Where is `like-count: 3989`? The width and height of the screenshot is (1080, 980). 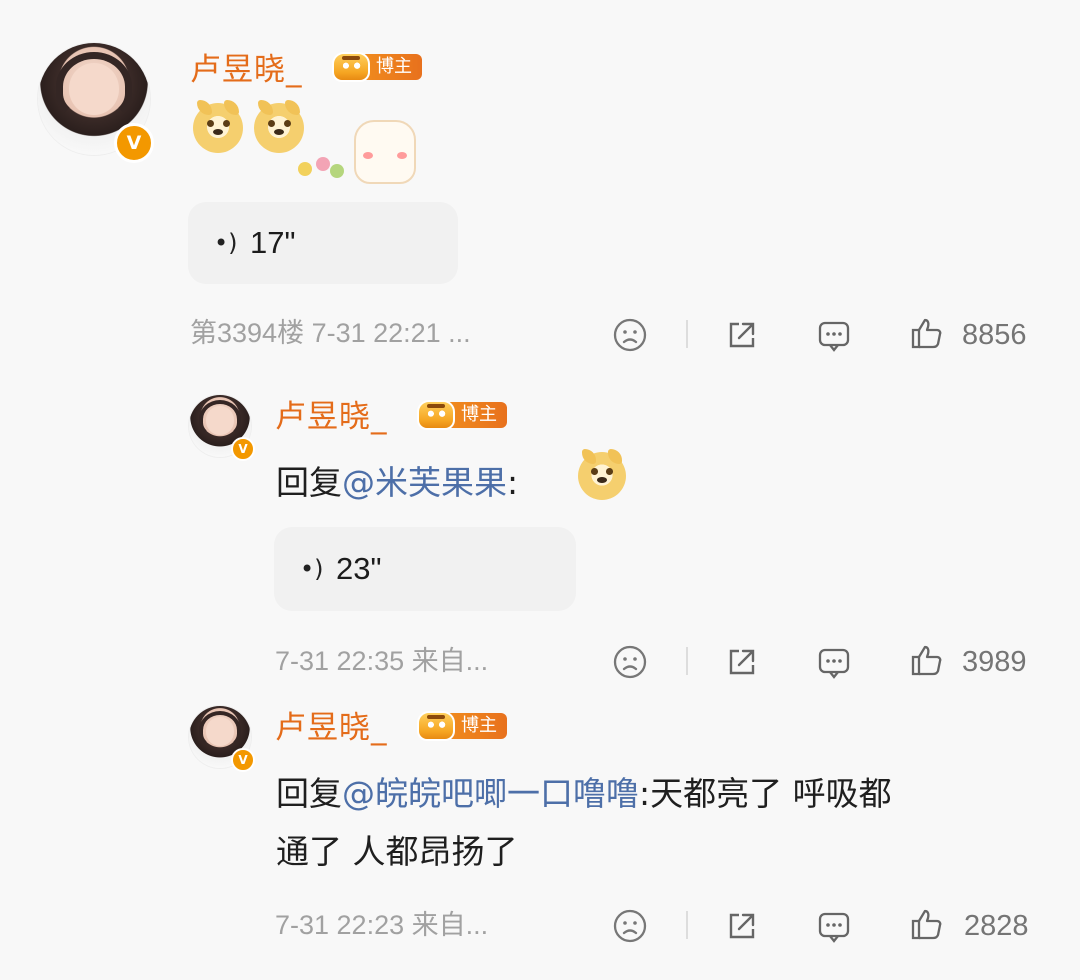 like-count: 3989 is located at coordinates (994, 662).